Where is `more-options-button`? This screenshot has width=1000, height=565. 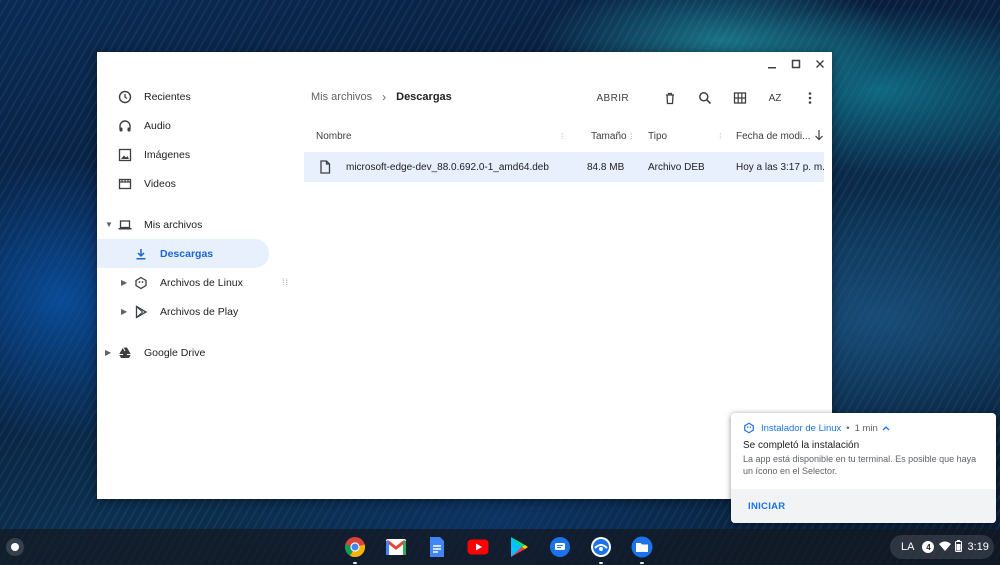
more-options-button is located at coordinates (810, 98).